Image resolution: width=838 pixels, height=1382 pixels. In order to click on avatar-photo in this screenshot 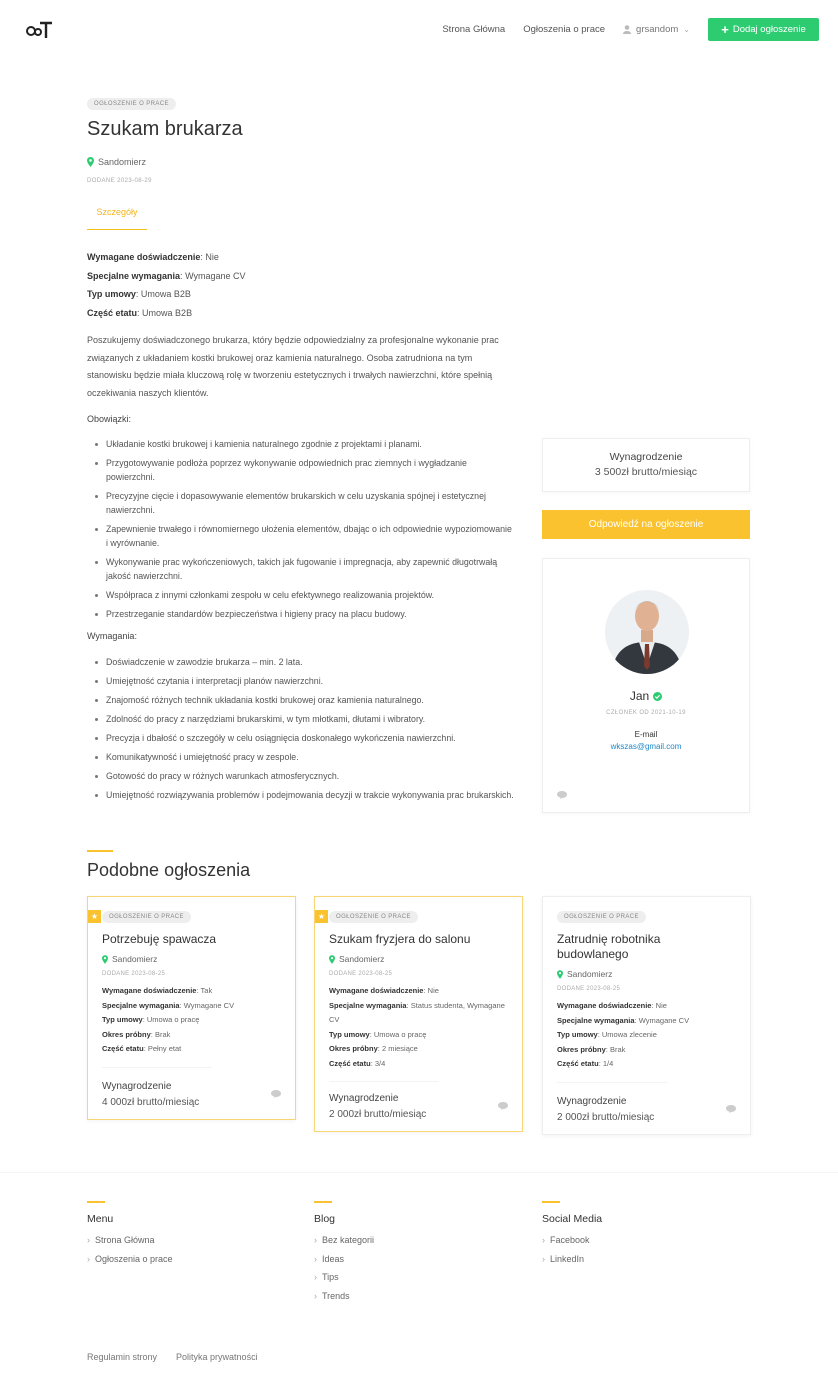, I will do `click(647, 632)`.